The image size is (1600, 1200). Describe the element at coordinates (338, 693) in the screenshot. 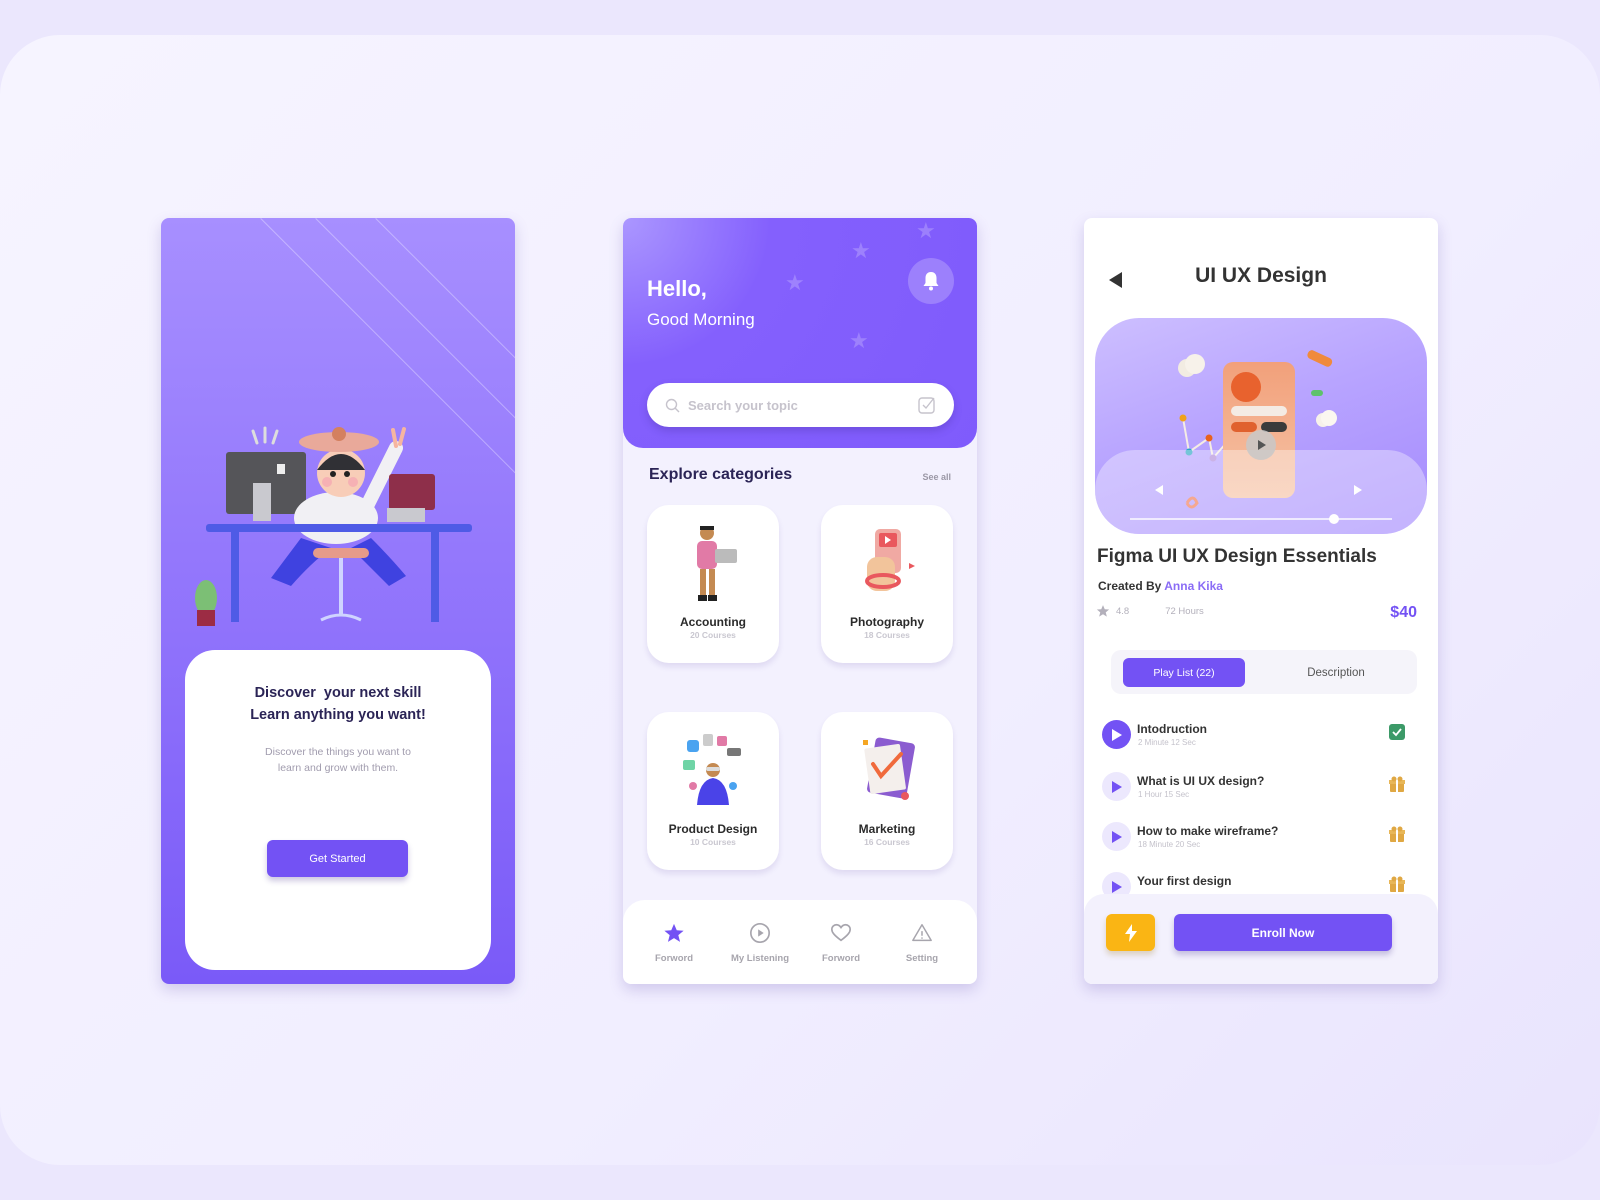

I see `headline-line-1: Discover your next skill` at that location.